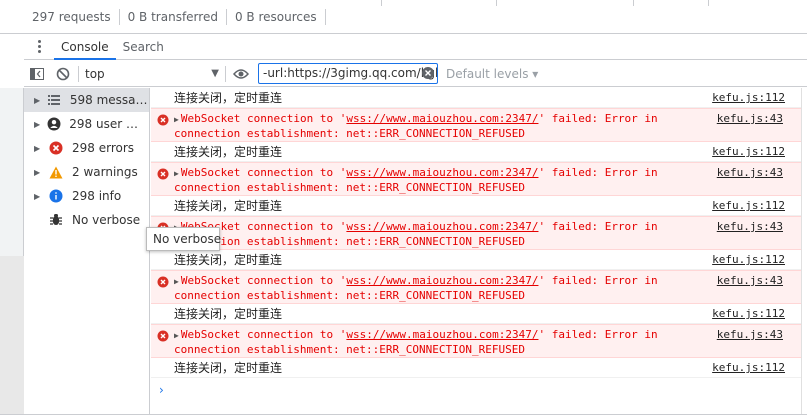  Describe the element at coordinates (492, 74) in the screenshot. I see `log-levels-dropdown: Default levels ▾` at that location.